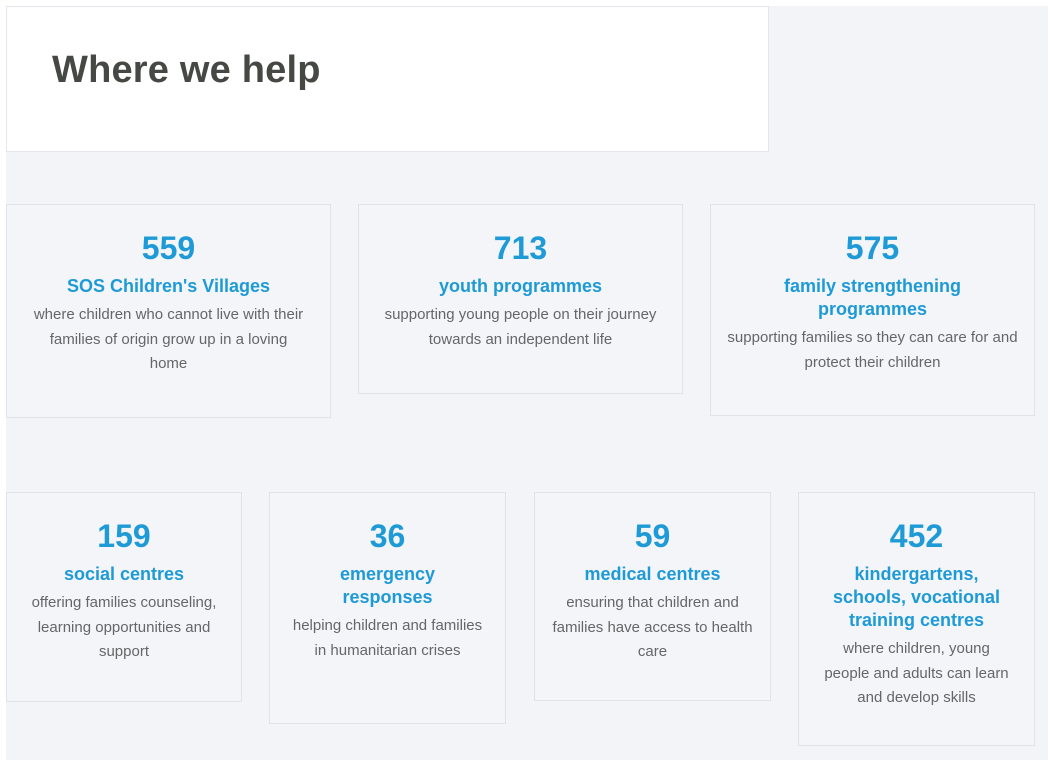  What do you see at coordinates (124, 536) in the screenshot?
I see `stat-number: 159` at bounding box center [124, 536].